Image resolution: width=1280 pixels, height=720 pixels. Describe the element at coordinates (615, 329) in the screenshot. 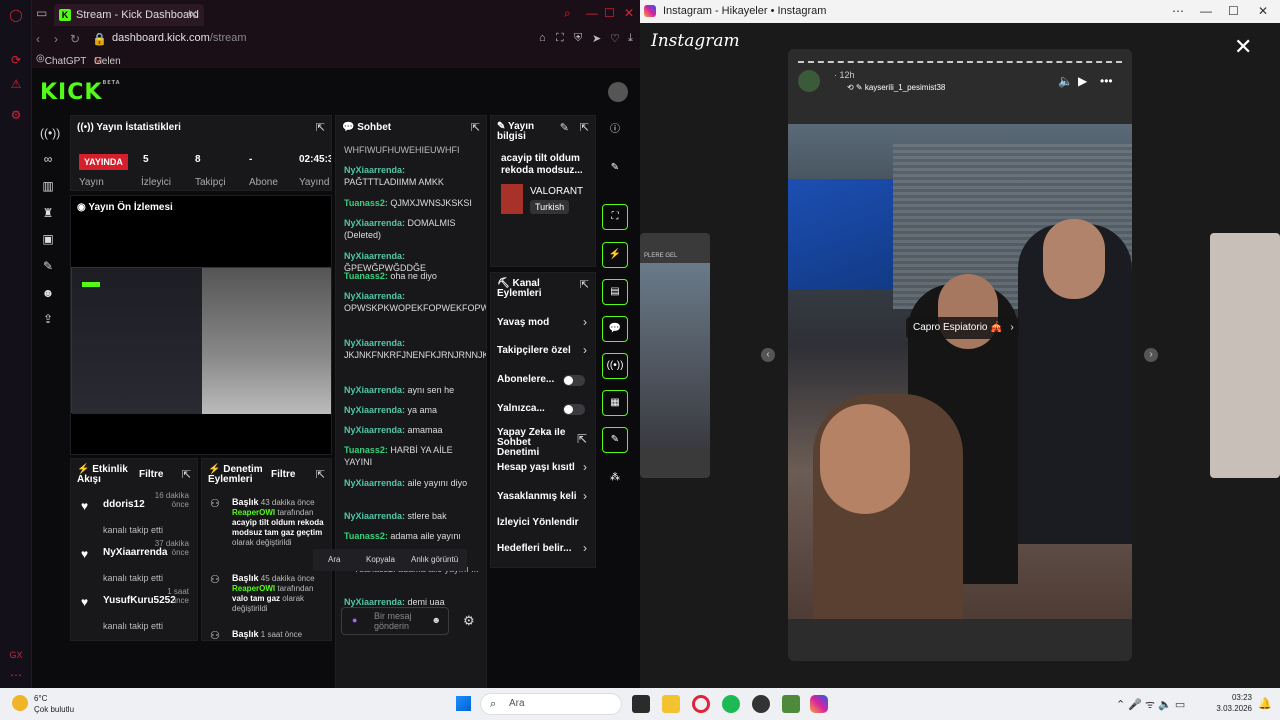

I see `chat-bubble-icon: 💬` at that location.